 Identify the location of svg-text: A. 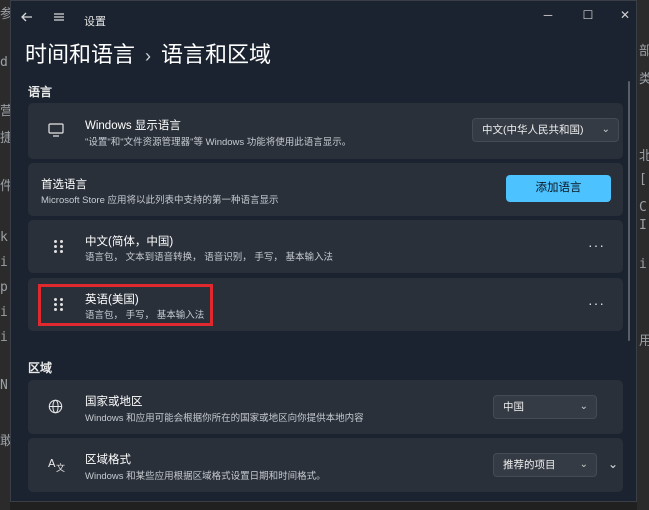
(52, 463).